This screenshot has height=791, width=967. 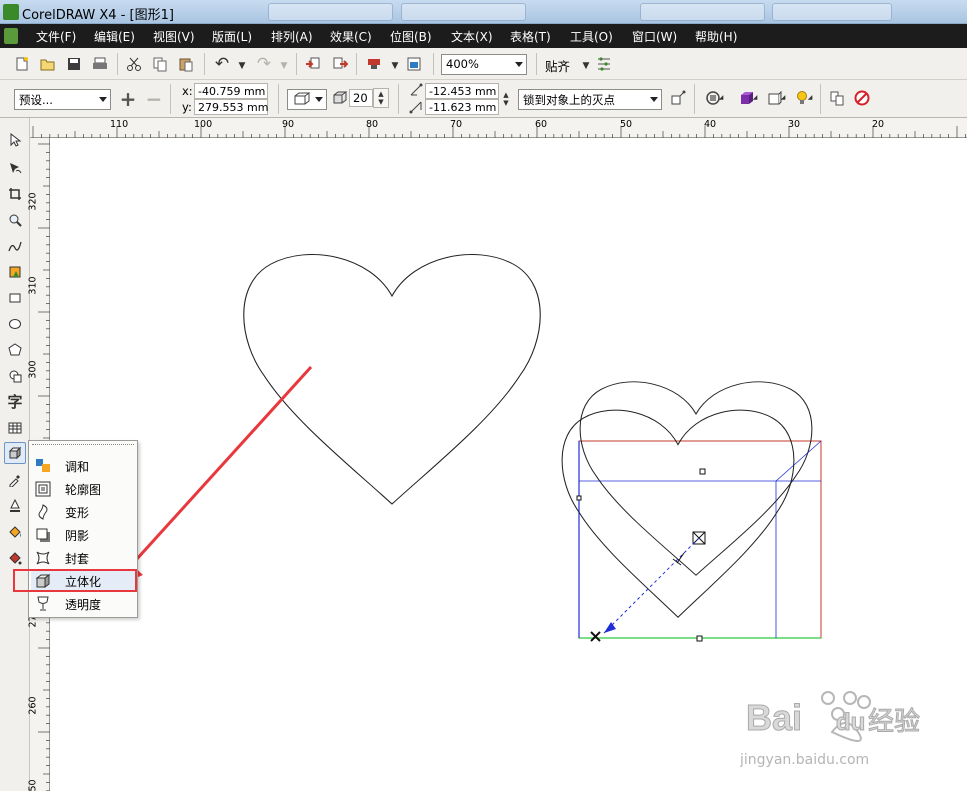 I want to click on text-tool-icon: 字, so click(x=15, y=401).